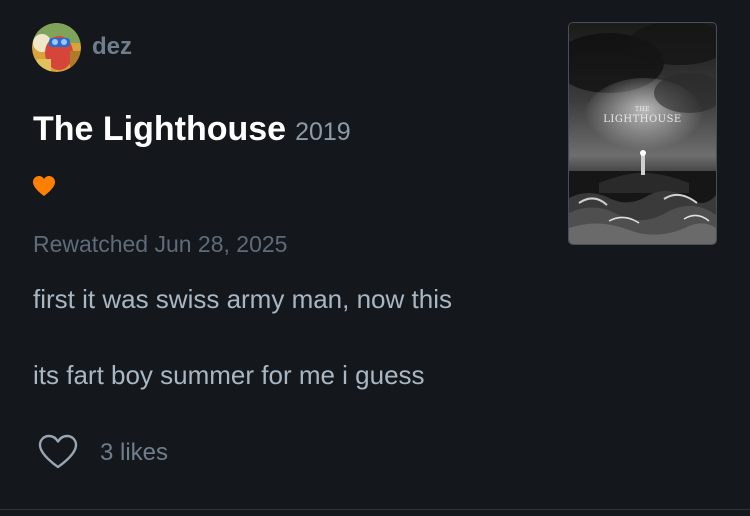  I want to click on poster-artwork, so click(642, 133).